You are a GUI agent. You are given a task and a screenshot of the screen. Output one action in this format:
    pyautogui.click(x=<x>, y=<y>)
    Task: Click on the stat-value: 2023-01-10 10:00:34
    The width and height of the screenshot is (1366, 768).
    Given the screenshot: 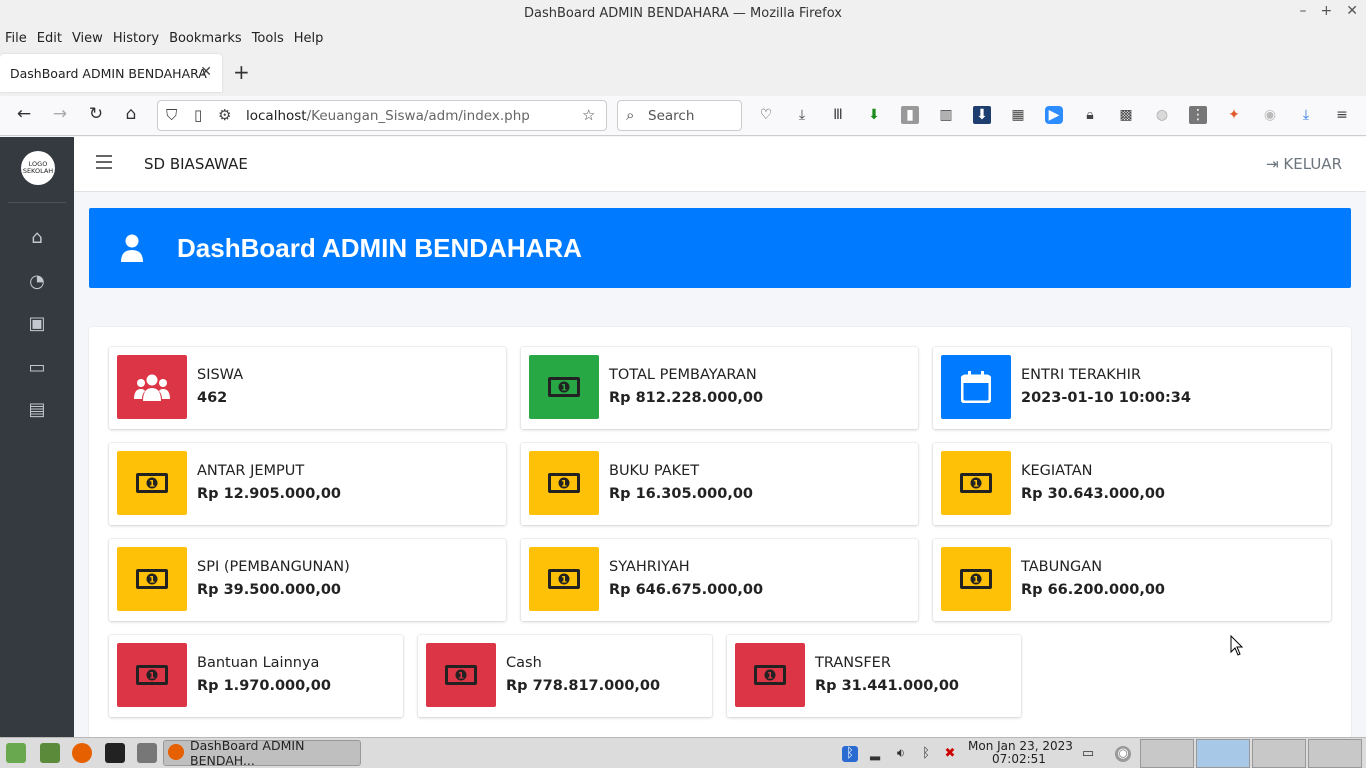 What is the action you would take?
    pyautogui.click(x=1106, y=398)
    